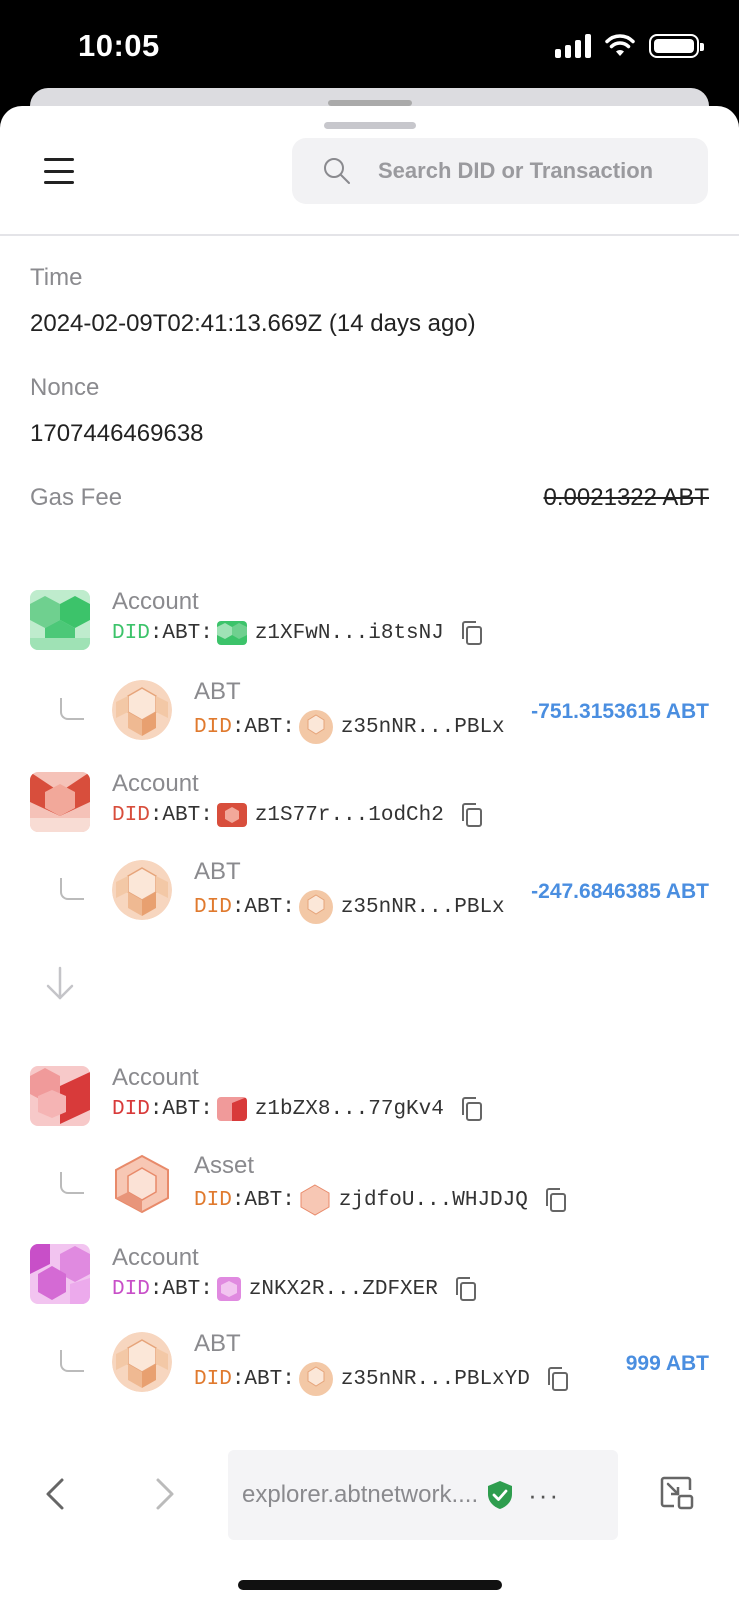  I want to click on account-row: Account DID:ABT: z1S77r...1odCh2, so click(369, 806).